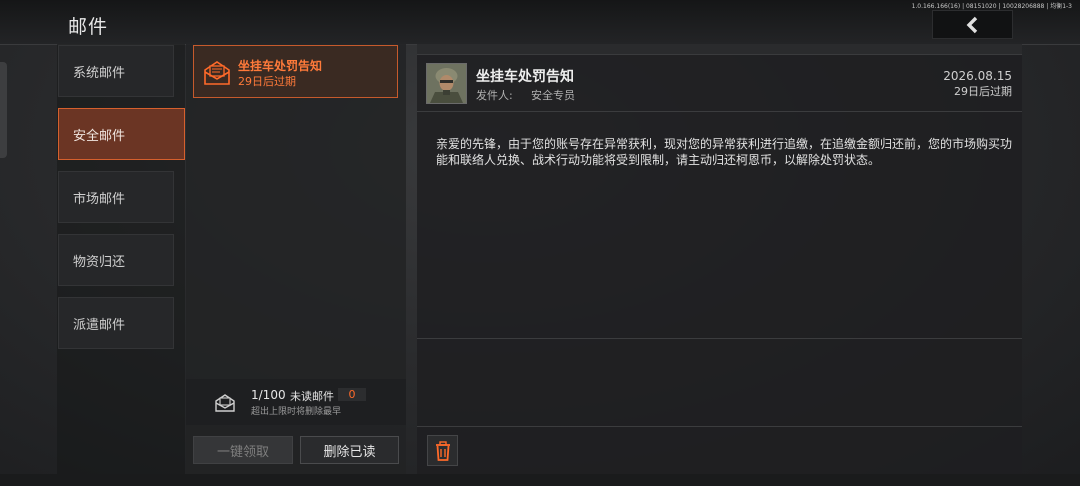 The image size is (1080, 486). Describe the element at coordinates (243, 450) in the screenshot. I see `collect-all-button: 一键领取` at that location.